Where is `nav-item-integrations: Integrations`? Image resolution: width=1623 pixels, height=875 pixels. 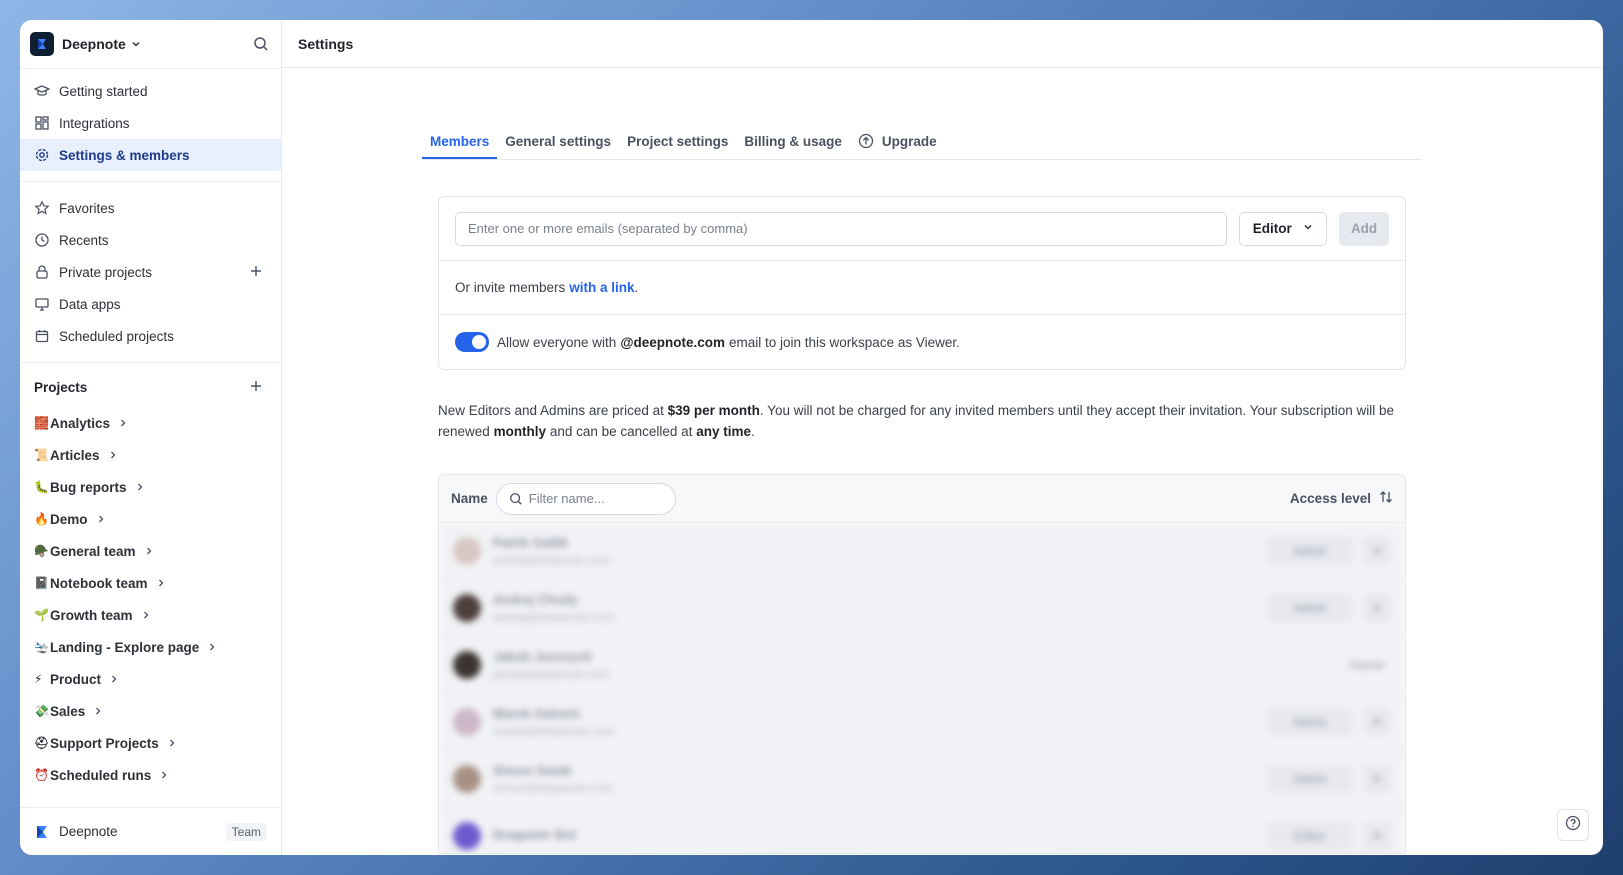 nav-item-integrations: Integrations is located at coordinates (150, 123).